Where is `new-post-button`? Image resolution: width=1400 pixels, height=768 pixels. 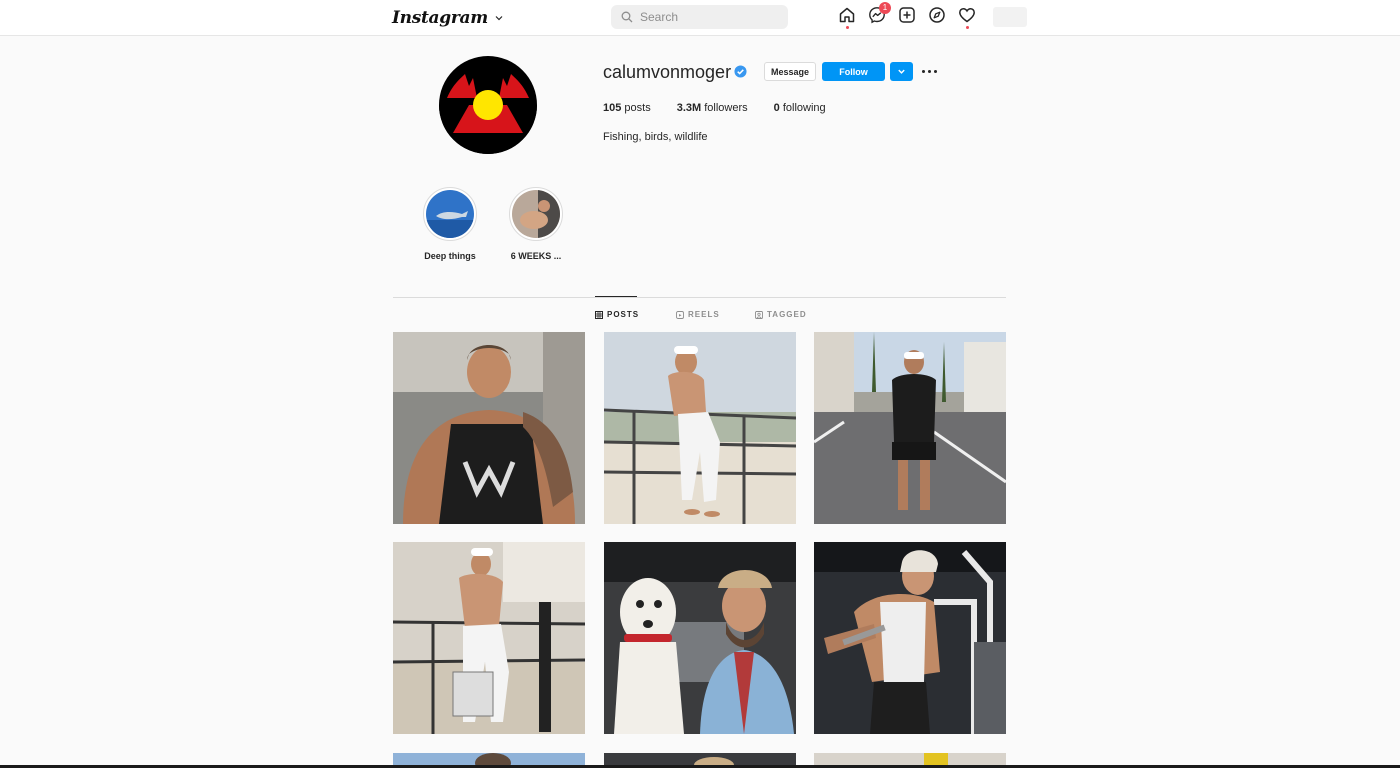
new-post-button is located at coordinates (907, 17).